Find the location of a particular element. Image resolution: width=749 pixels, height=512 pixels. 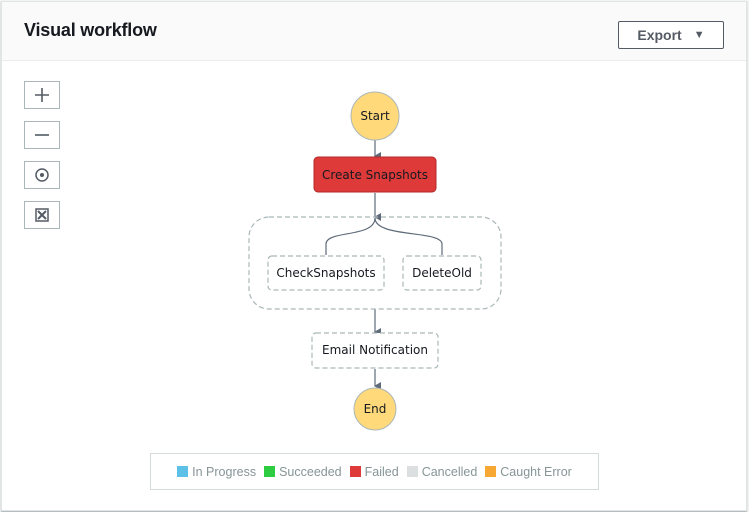

end-label: End is located at coordinates (375, 409).